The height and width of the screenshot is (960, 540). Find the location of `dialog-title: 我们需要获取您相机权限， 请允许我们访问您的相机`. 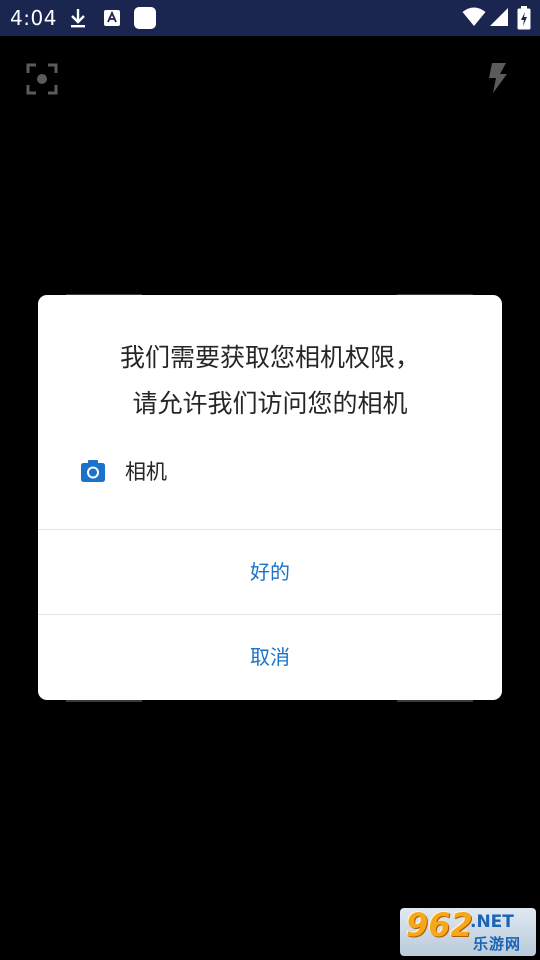

dialog-title: 我们需要获取您相机权限， 请允许我们访问您的相机 is located at coordinates (270, 381).